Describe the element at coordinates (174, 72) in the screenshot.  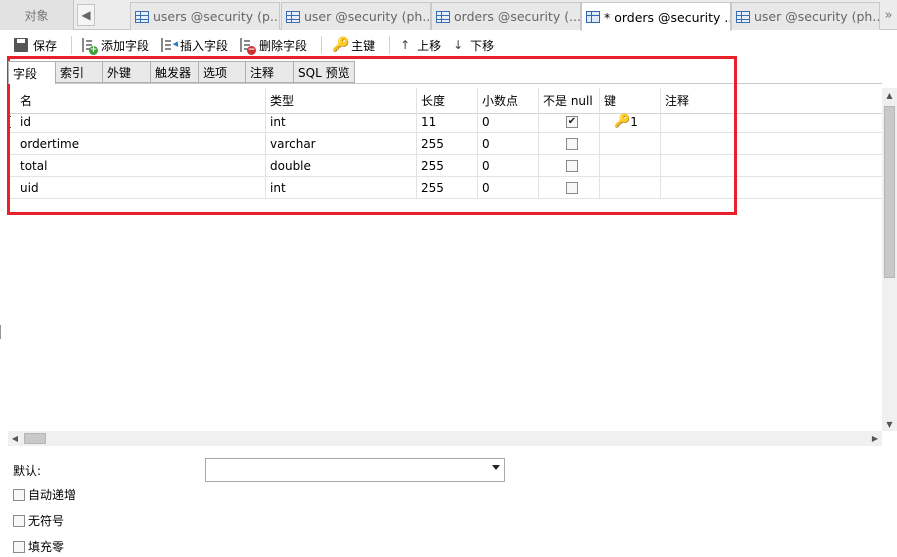
I see `tab-triggers: 触发器` at that location.